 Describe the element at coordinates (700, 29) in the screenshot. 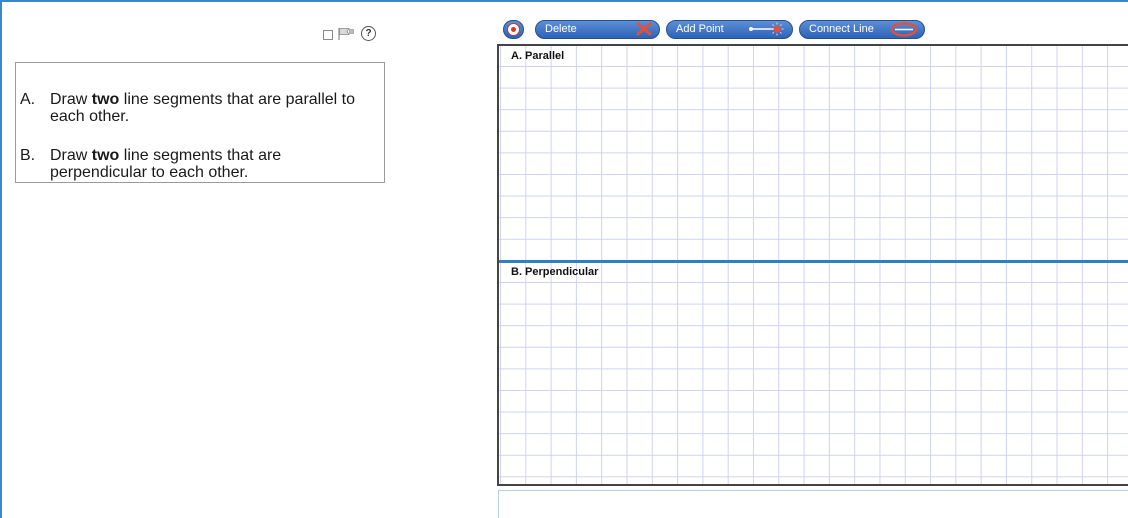

I see `add-point-button-label: Add Point` at that location.